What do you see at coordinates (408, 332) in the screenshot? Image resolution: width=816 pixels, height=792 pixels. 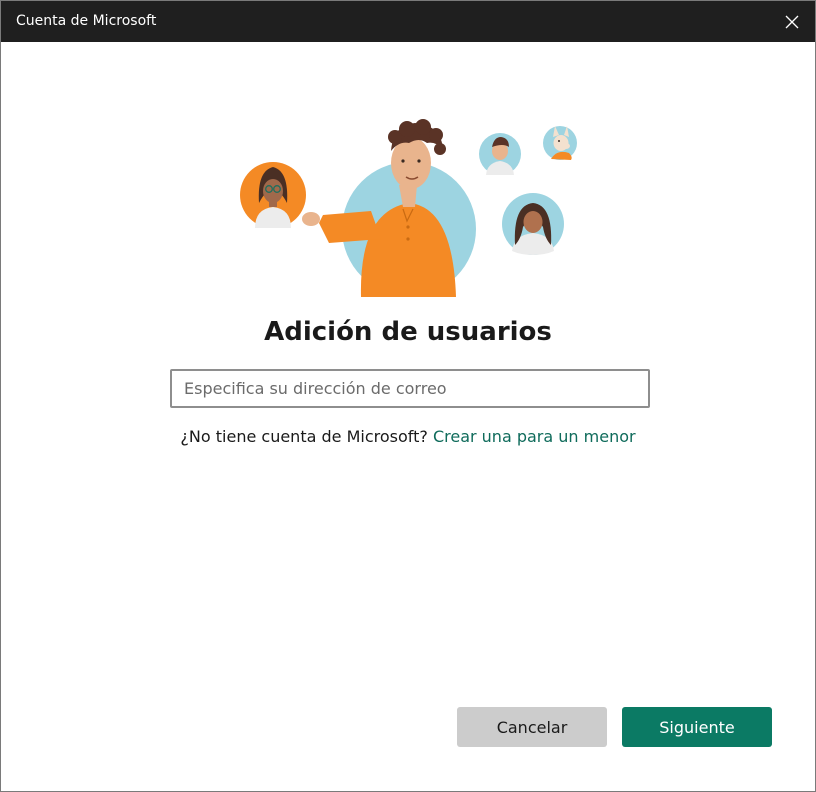 I see `page-title: Adición de usuarios` at bounding box center [408, 332].